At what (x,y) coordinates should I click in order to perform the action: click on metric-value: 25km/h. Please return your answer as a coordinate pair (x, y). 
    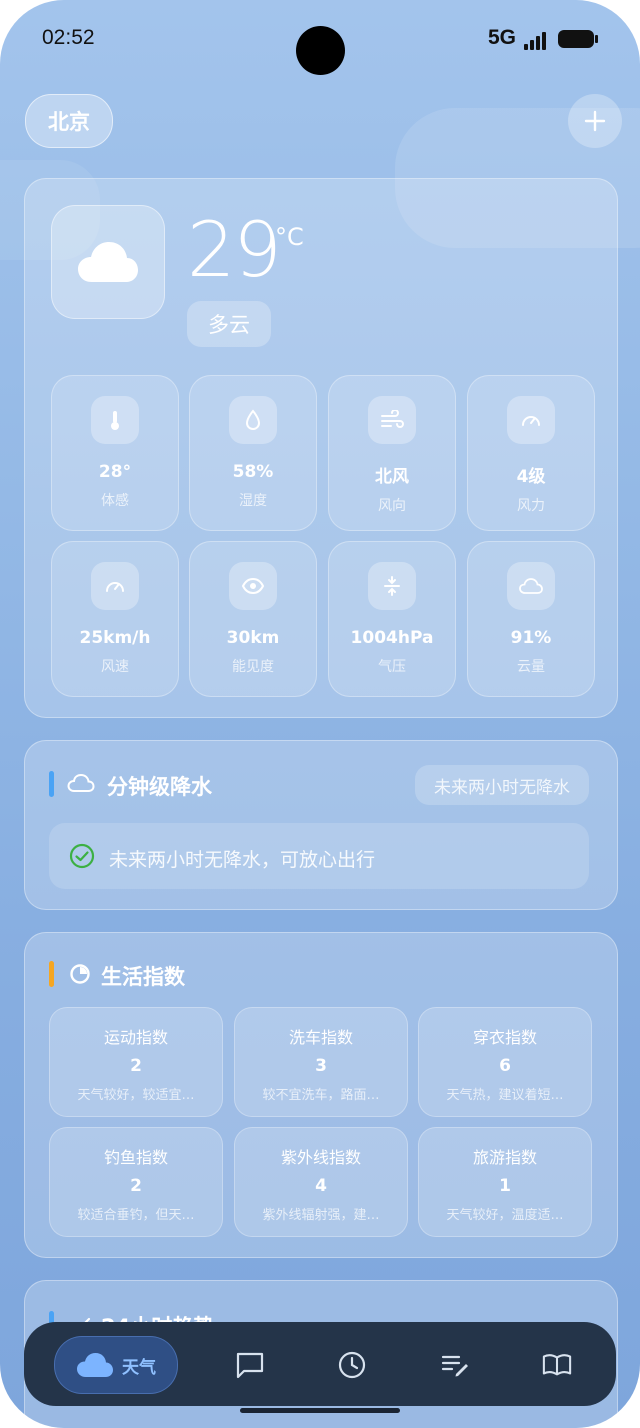
    Looking at the image, I should click on (115, 638).